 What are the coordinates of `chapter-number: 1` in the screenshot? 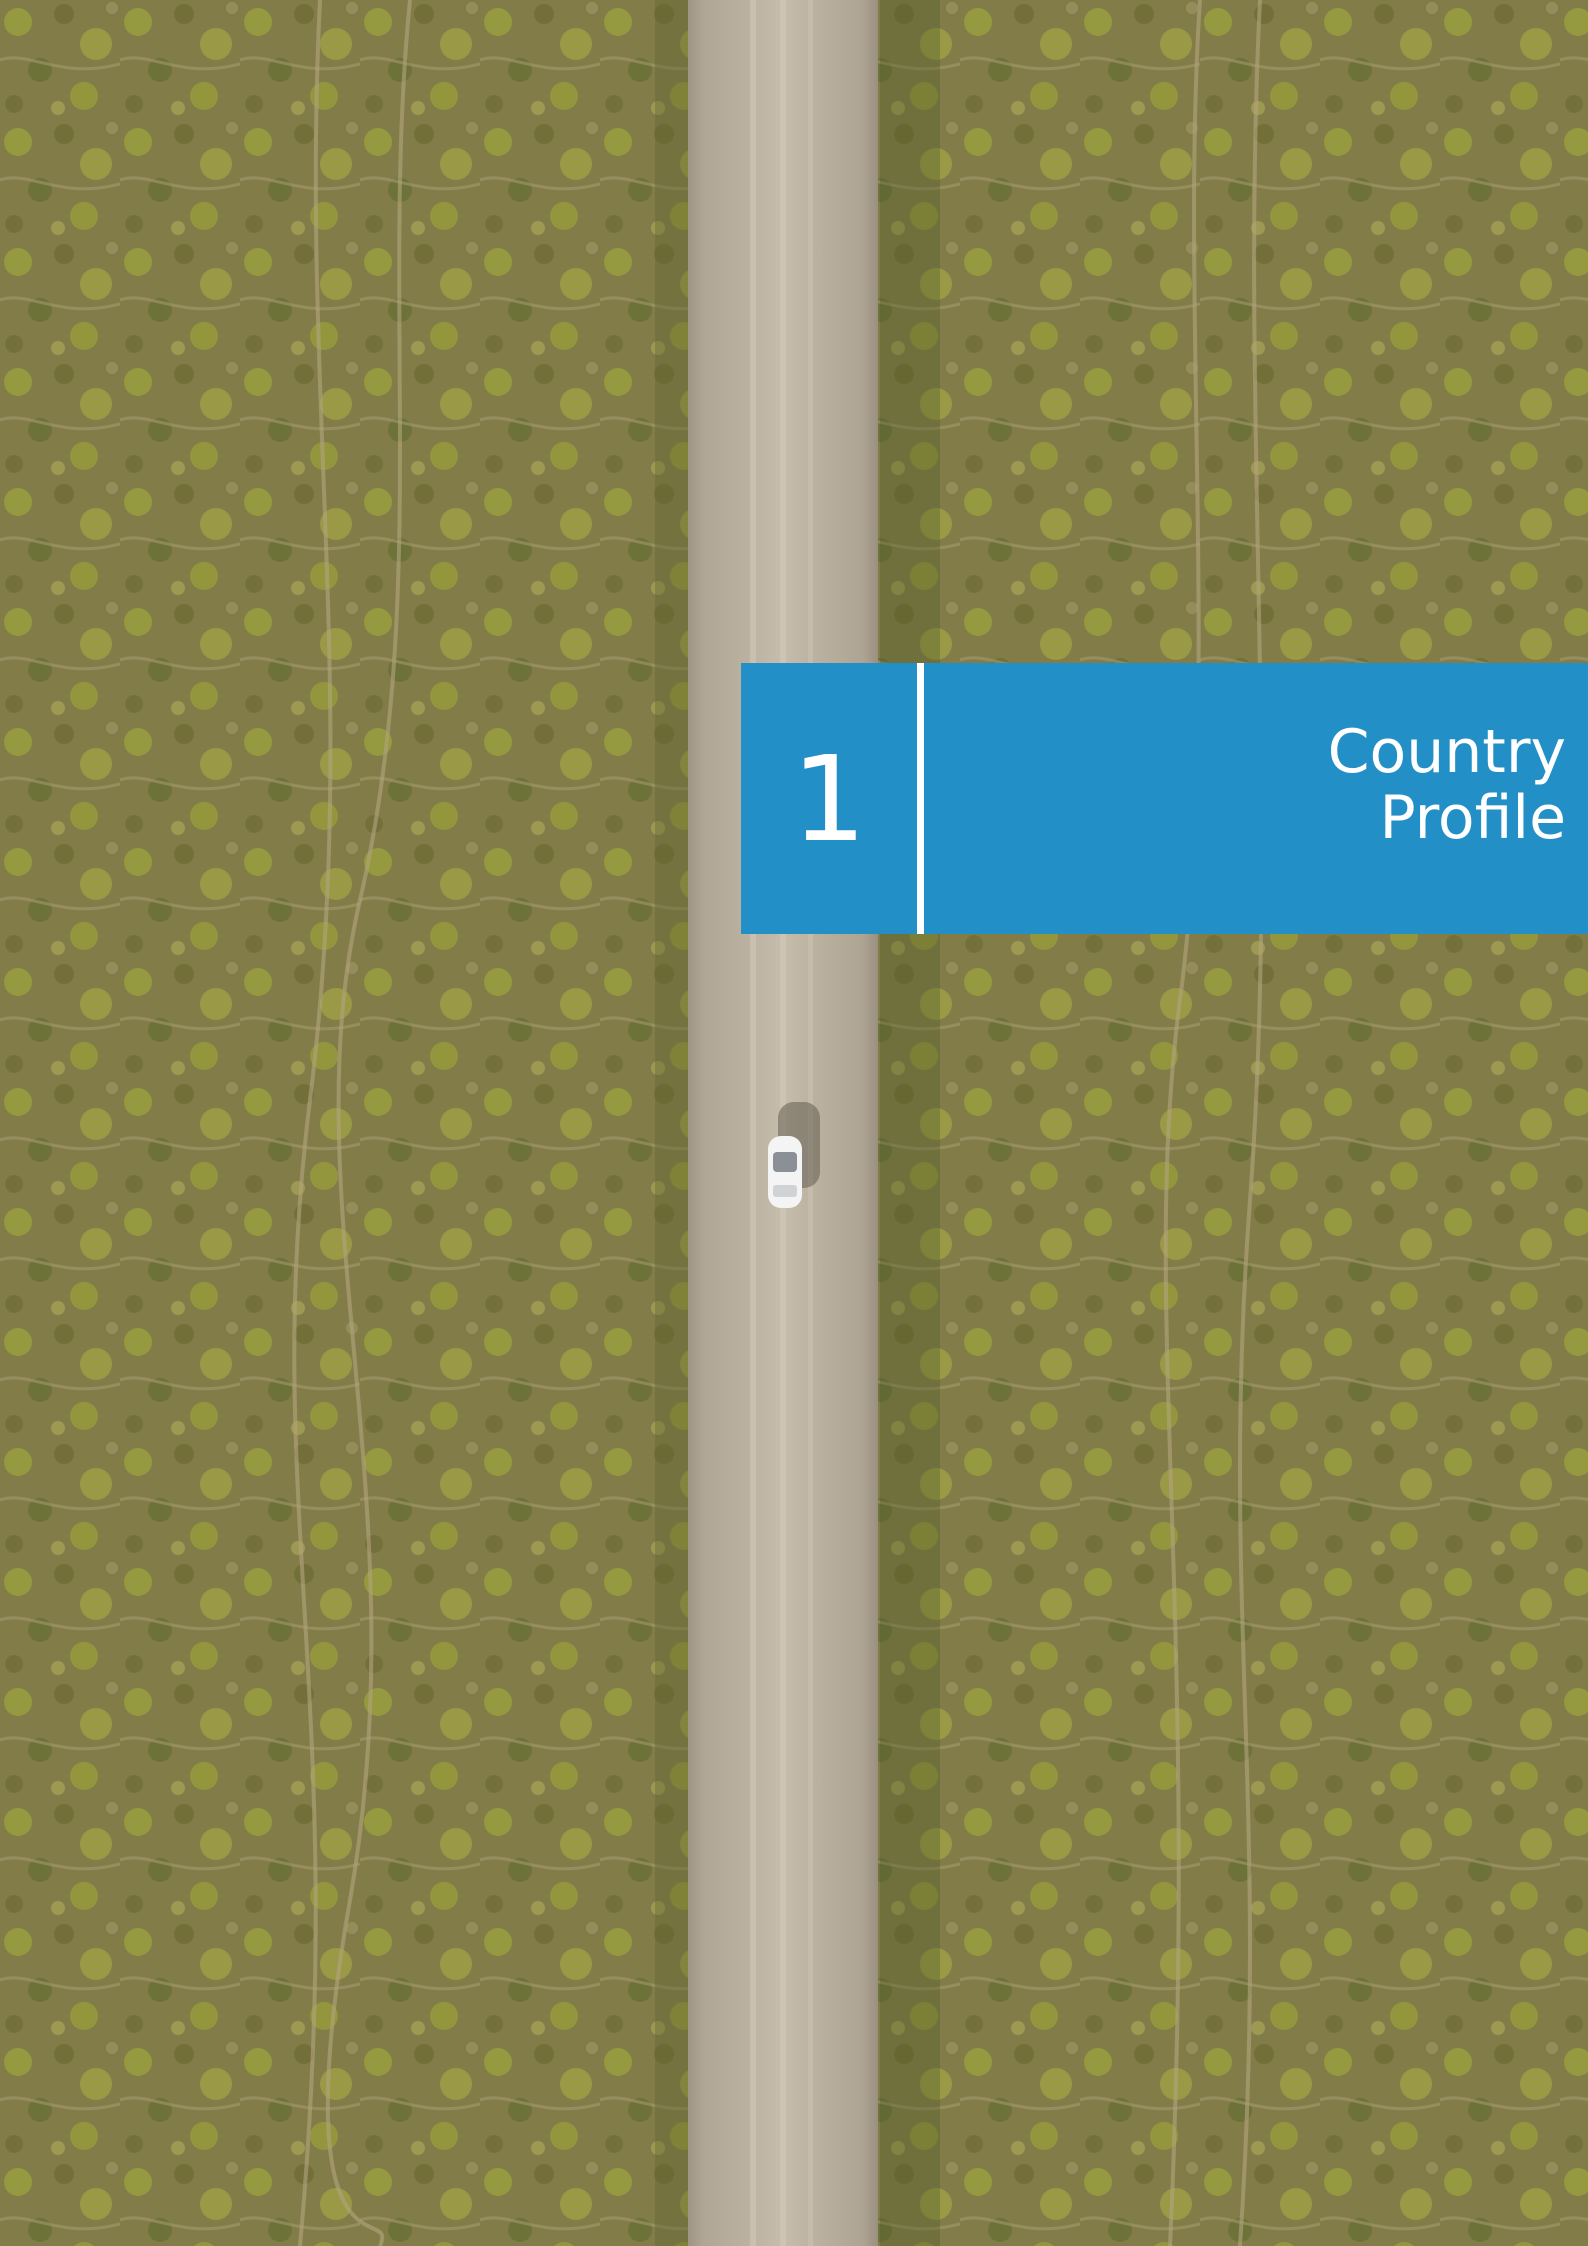 It's located at (829, 798).